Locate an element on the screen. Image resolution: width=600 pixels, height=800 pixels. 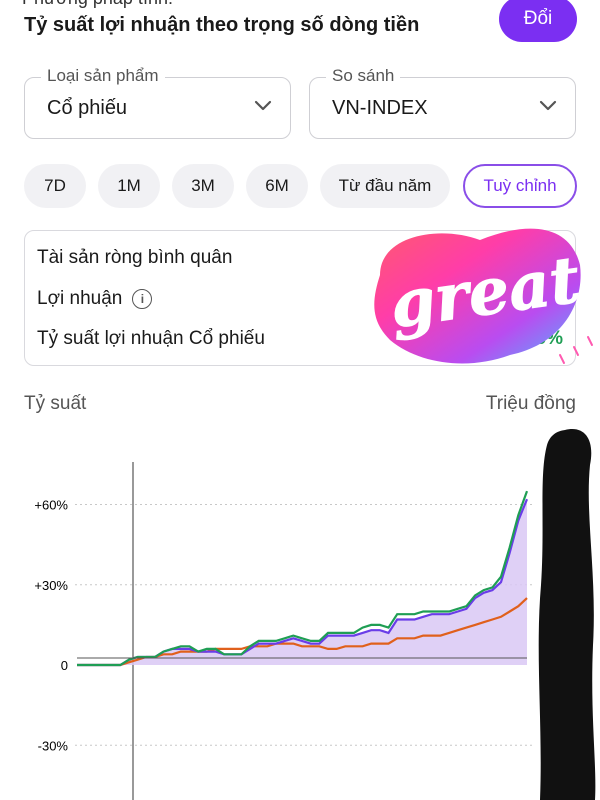
profit-row: Lợi nhuận i is located at coordinates (95, 299).